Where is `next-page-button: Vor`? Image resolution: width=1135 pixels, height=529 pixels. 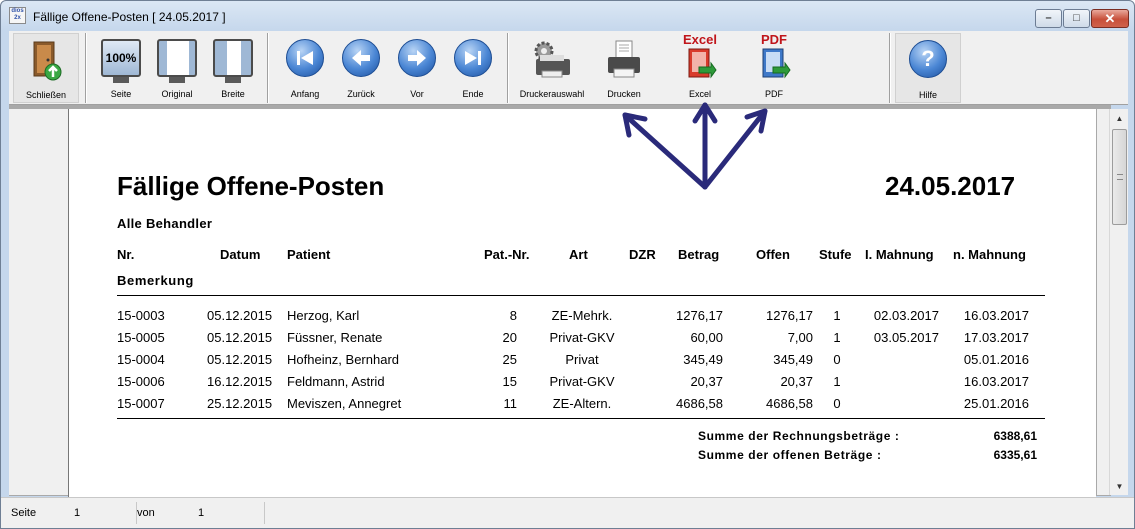 next-page-button: Vor is located at coordinates (417, 68).